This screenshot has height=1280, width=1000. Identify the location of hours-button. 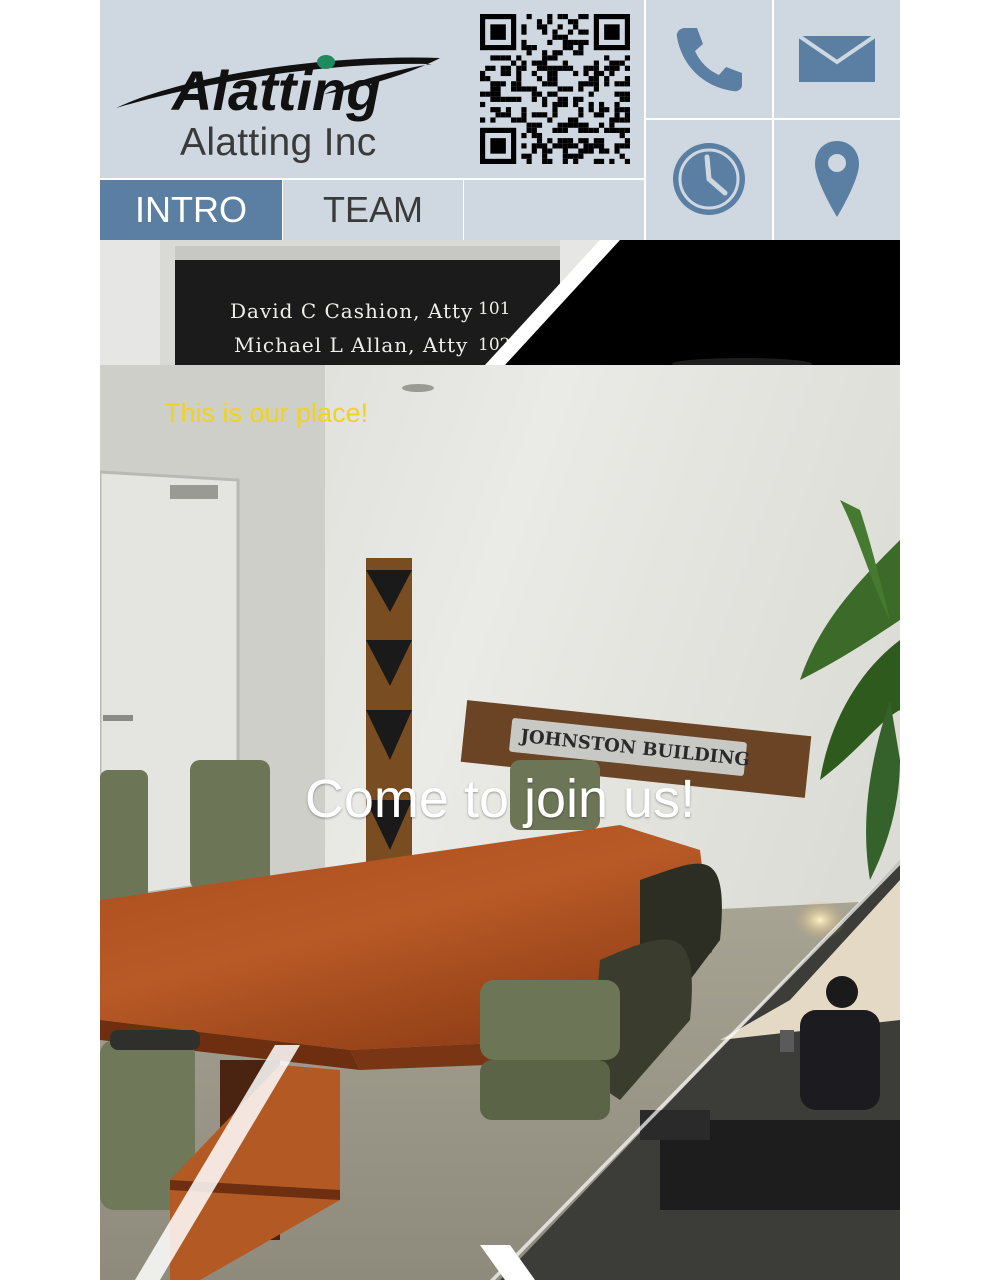
(709, 179).